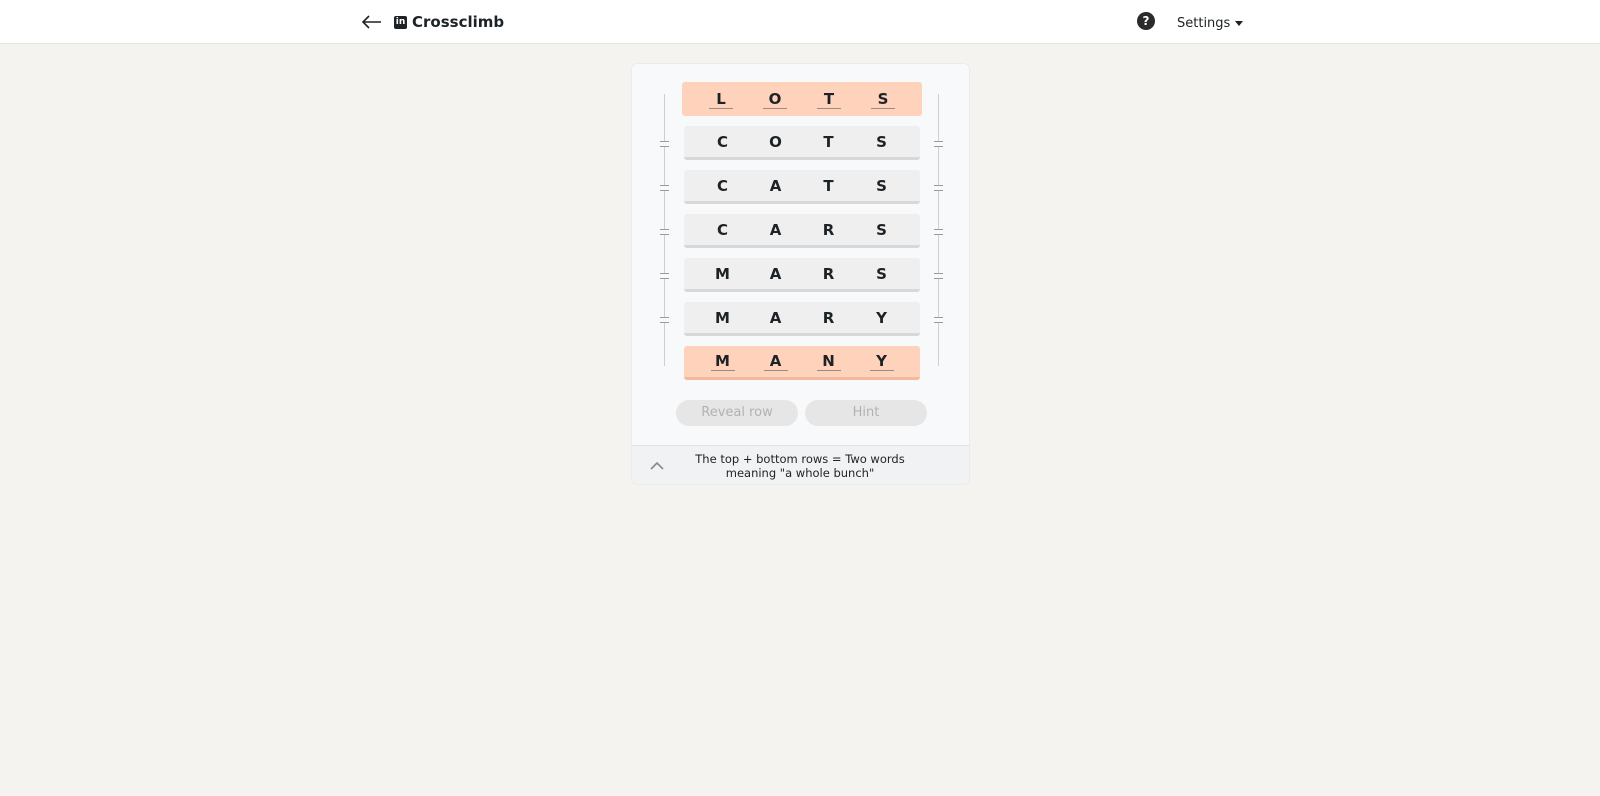  Describe the element at coordinates (1204, 23) in the screenshot. I see `settings-label: Settings` at that location.